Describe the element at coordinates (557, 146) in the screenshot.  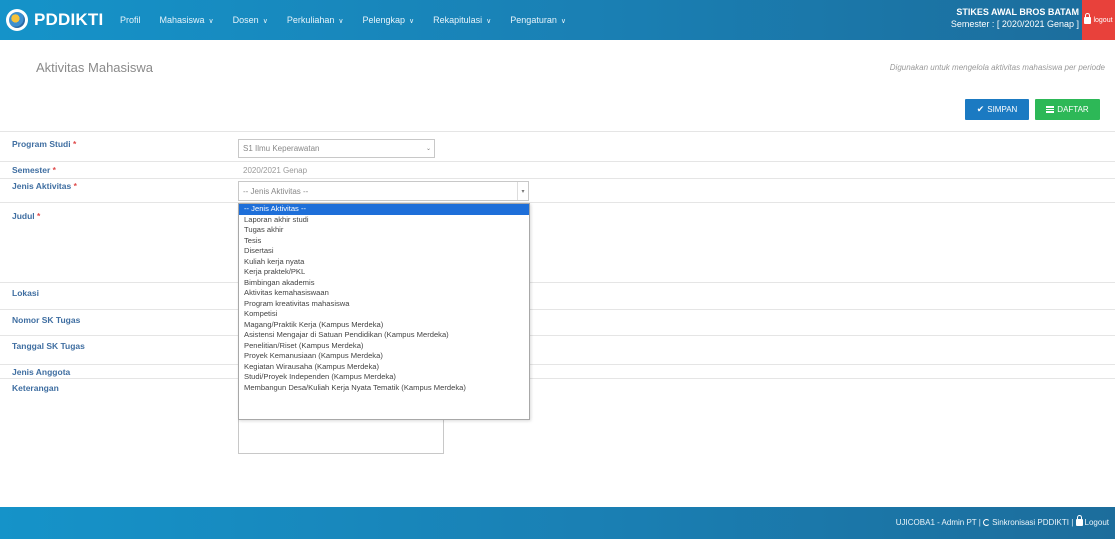
I see `row-program-studi: Program Studi * S1 Ilmu Keperawatan ⌄` at that location.